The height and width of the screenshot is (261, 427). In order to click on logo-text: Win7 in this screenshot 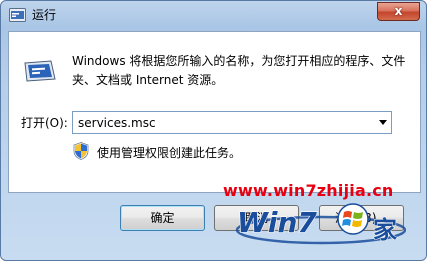, I will do `click(277, 222)`.